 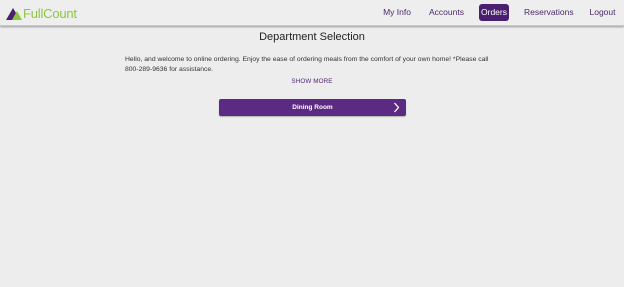 I want to click on show-more-link: SHOW MORE, so click(x=312, y=81).